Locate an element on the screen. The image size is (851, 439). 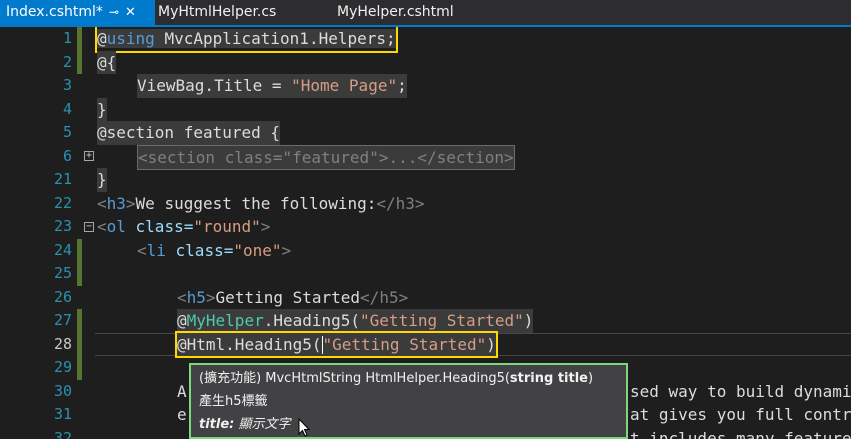
line-number: 31 is located at coordinates (62, 414).